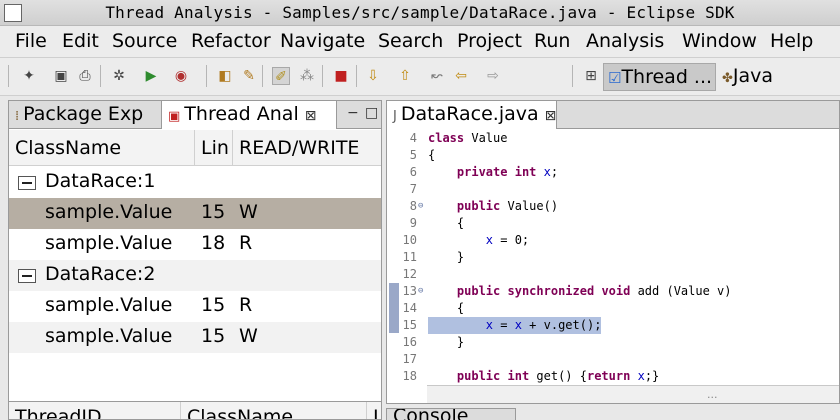 This screenshot has height=420, width=840. I want to click on column-header-l: L, so click(374, 410).